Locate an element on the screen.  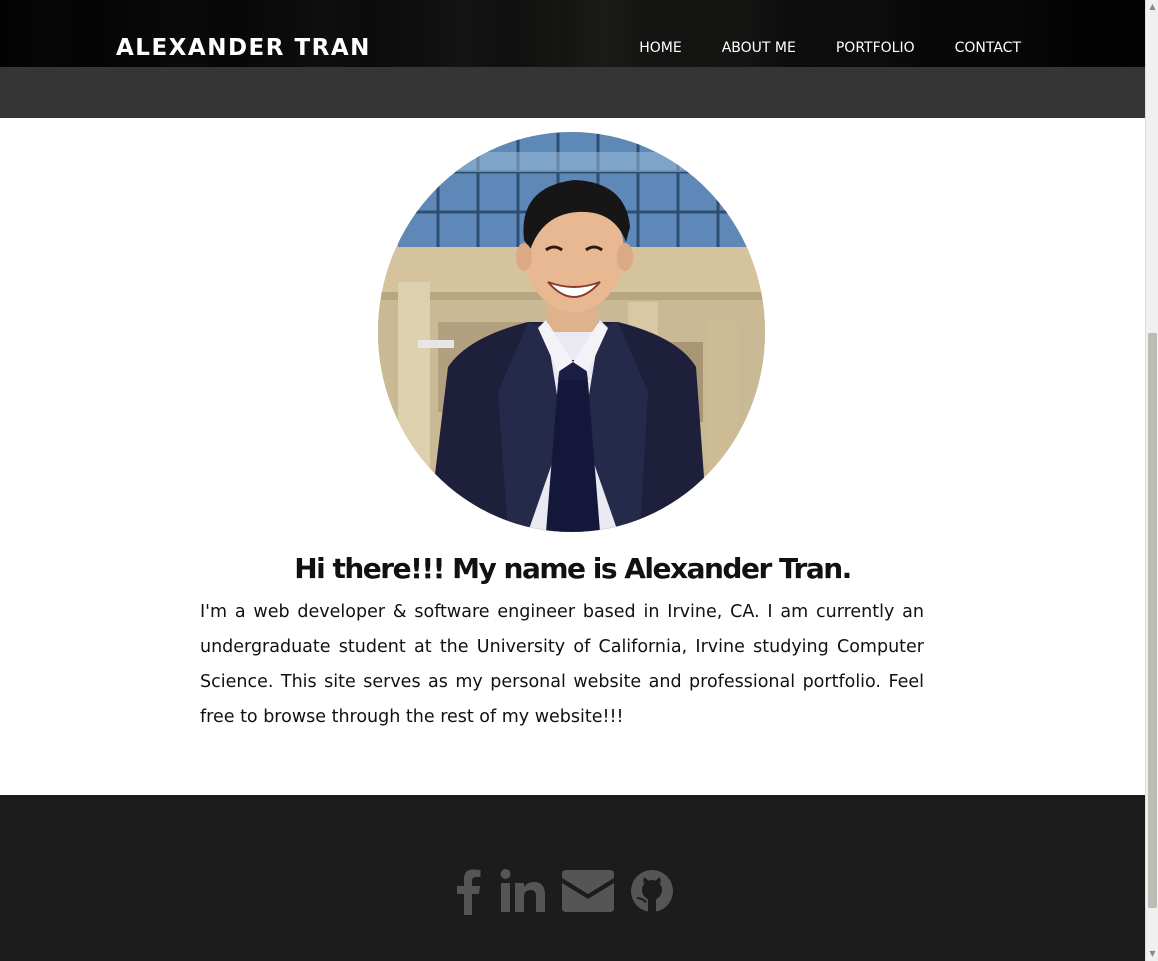
profile-photo-illustration is located at coordinates (571, 332).